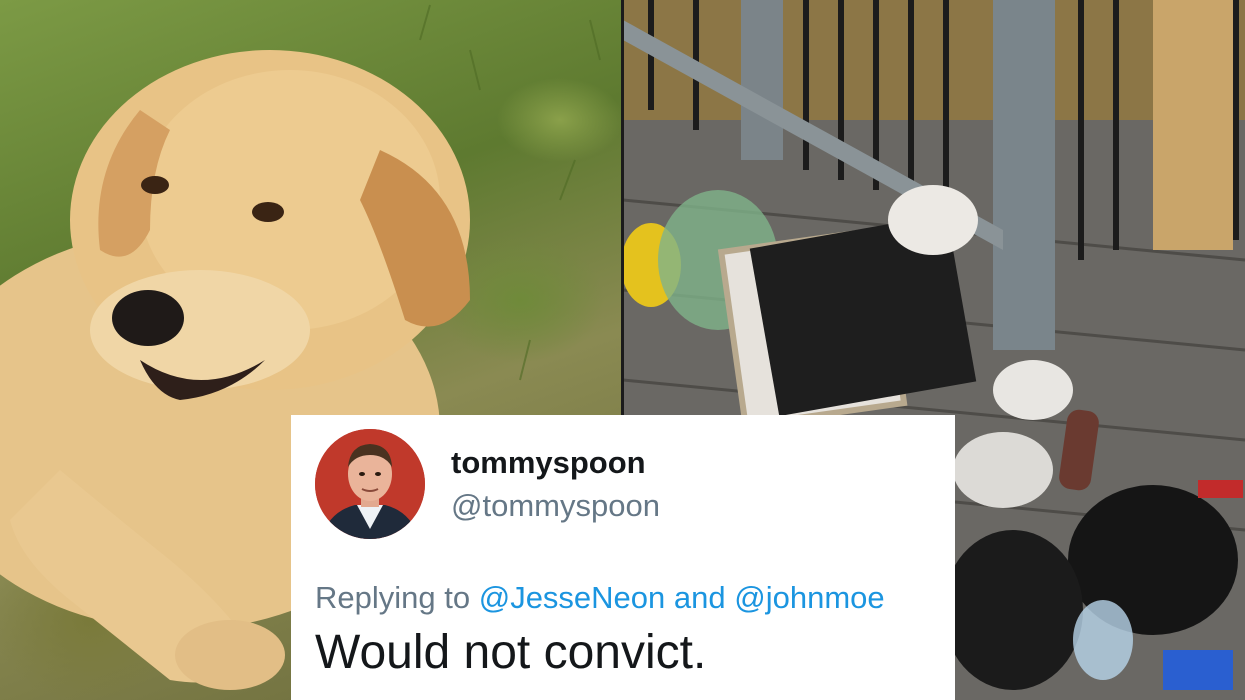  What do you see at coordinates (511, 652) in the screenshot?
I see `tweet-text: Would not convict.` at bounding box center [511, 652].